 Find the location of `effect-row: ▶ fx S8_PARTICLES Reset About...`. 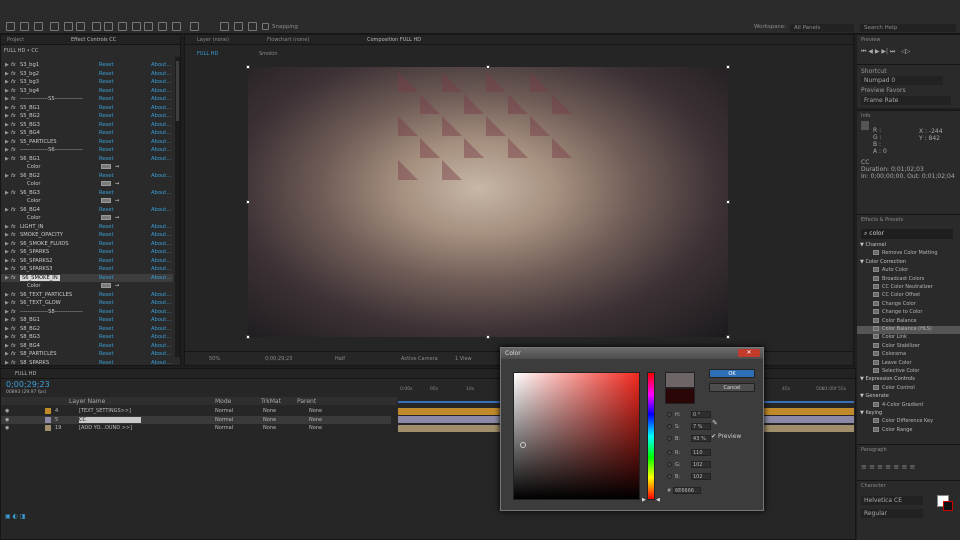

effect-row: ▶ fx S8_PARTICLES Reset About... is located at coordinates (87, 354).